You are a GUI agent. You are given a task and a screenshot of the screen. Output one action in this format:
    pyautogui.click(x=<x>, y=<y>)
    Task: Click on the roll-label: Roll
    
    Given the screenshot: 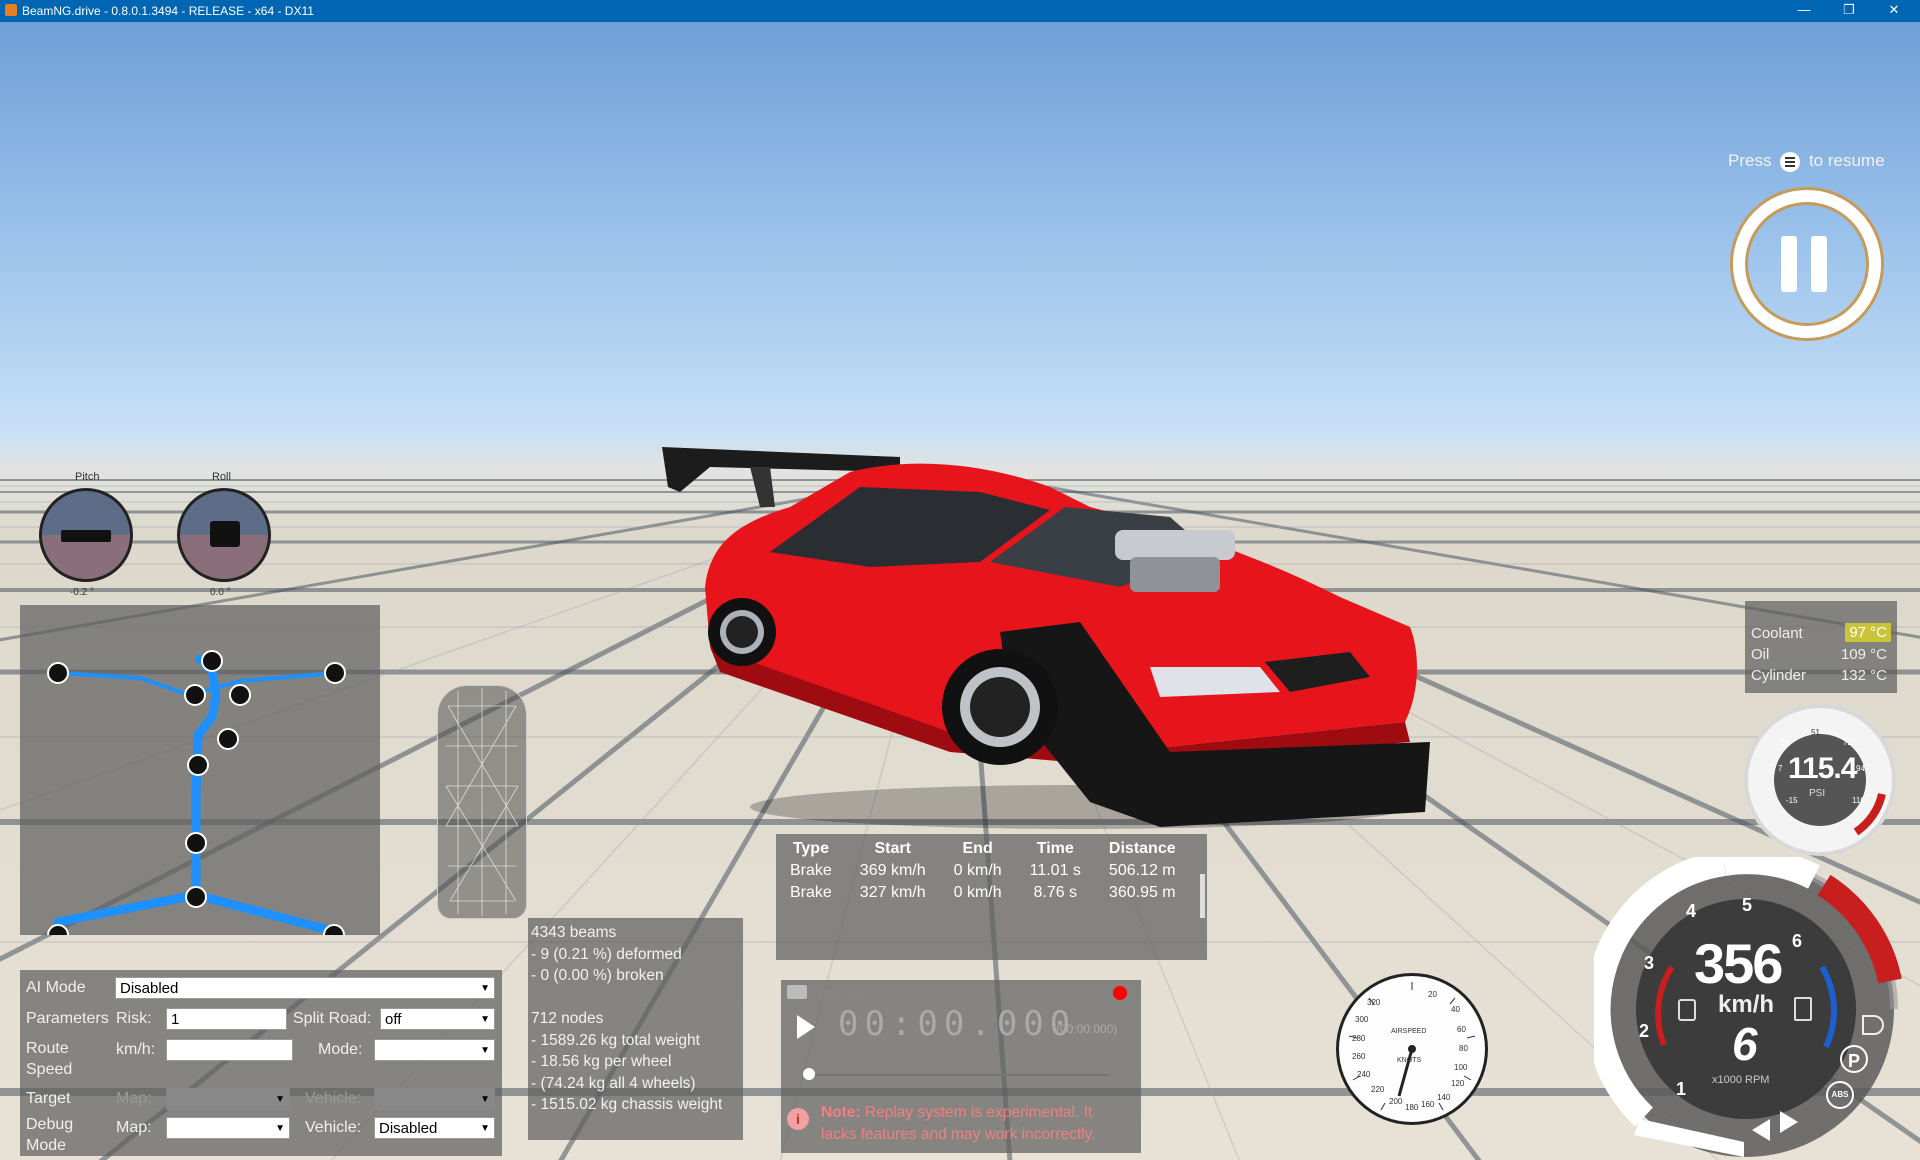 What is the action you would take?
    pyautogui.click(x=221, y=477)
    